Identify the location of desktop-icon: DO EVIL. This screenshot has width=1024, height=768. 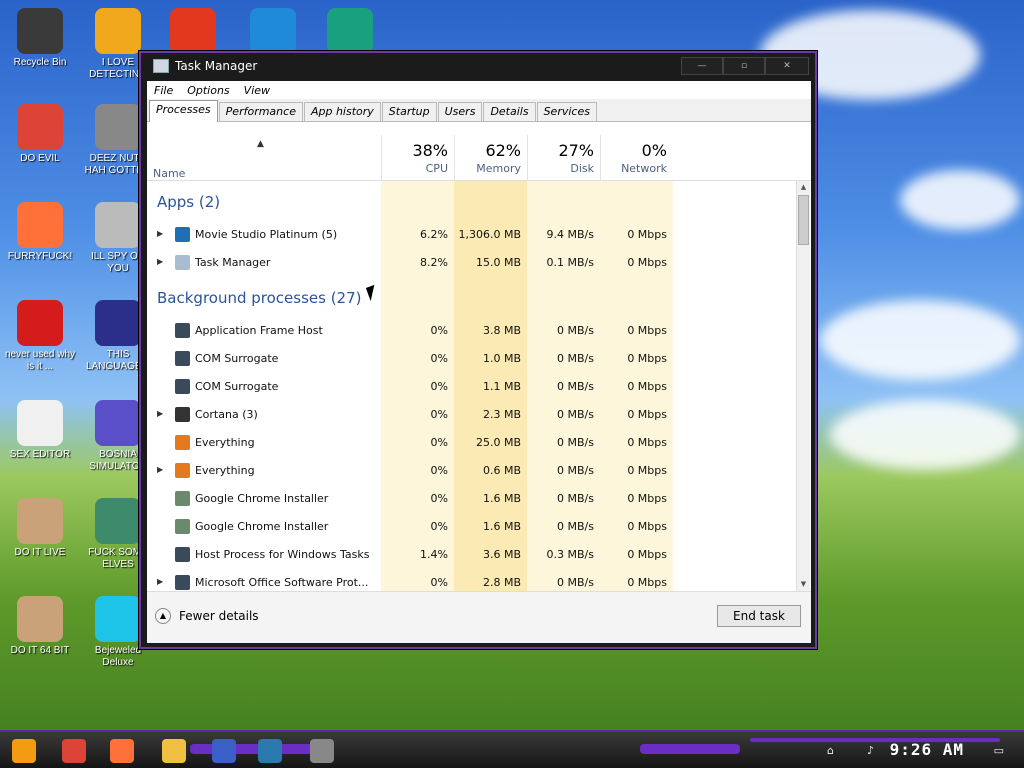
(40, 134).